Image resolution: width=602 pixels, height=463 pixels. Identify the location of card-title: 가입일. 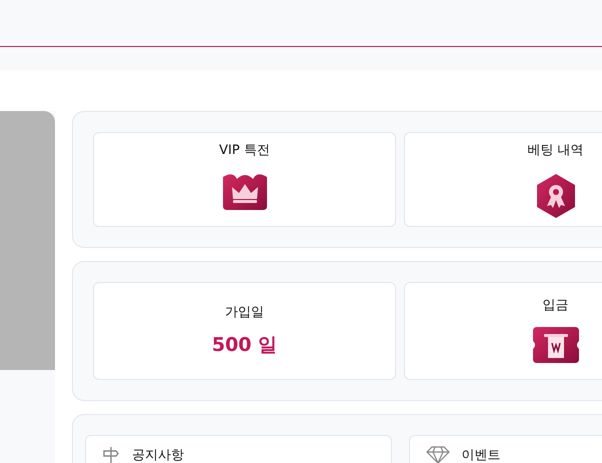
(244, 313).